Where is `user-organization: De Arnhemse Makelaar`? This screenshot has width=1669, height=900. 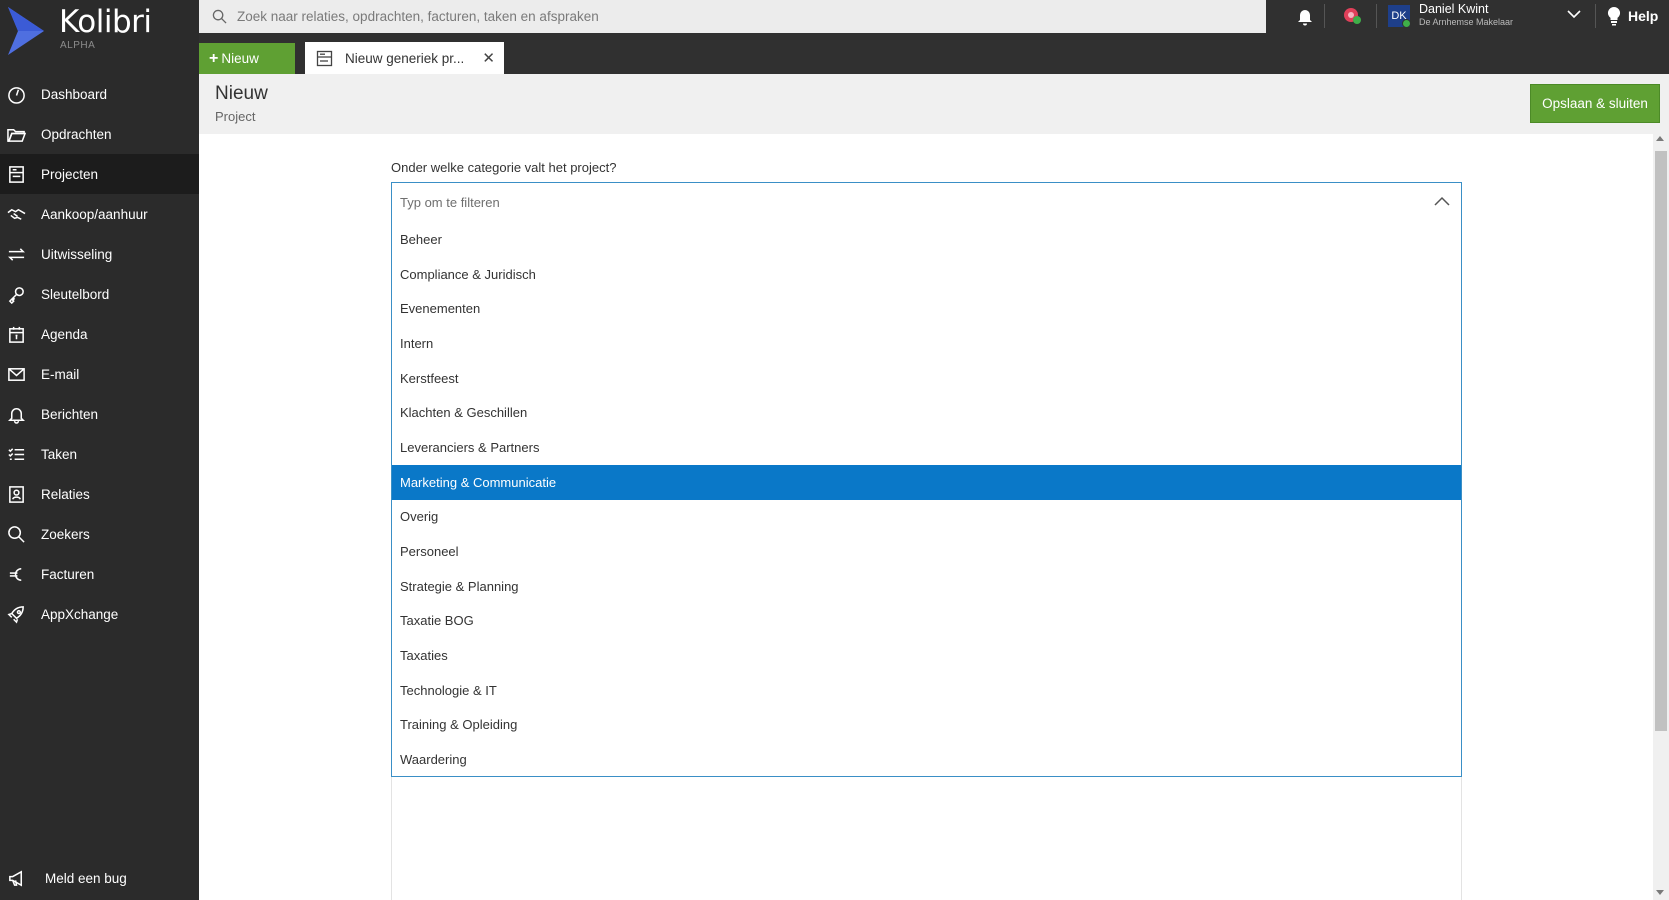
user-organization: De Arnhemse Makelaar is located at coordinates (1466, 22).